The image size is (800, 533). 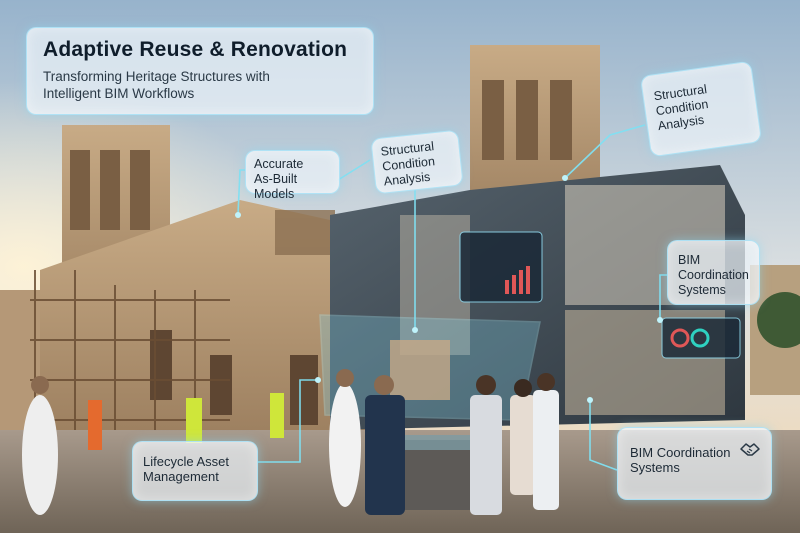 I want to click on callout-structural-condition-right: Structural Condition Analysis, so click(x=701, y=109).